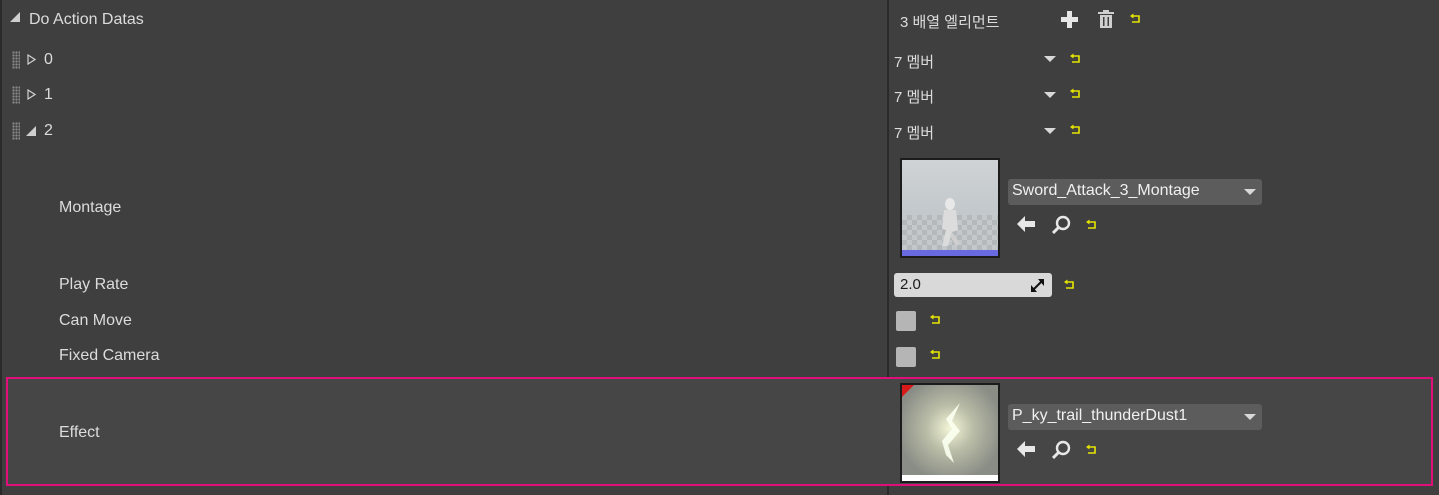 The image size is (1439, 495). I want to click on play-rate-row: Play Rate 2.0, so click(719, 285).